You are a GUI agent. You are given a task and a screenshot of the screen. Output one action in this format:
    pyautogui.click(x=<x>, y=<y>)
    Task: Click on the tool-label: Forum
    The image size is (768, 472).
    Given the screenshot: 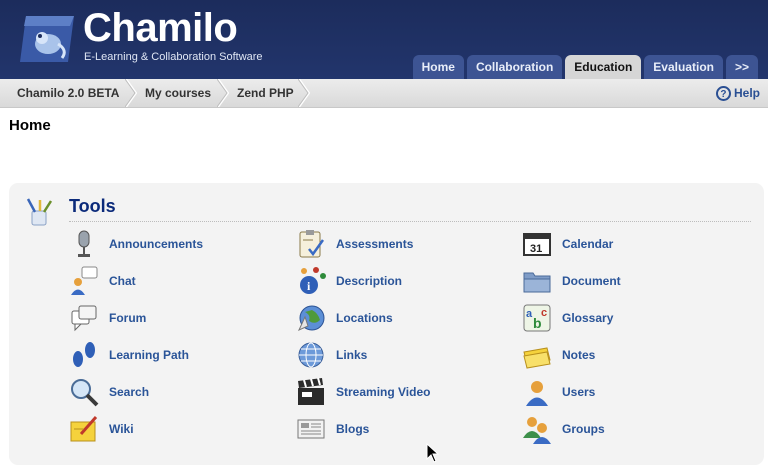 What is the action you would take?
    pyautogui.click(x=128, y=318)
    